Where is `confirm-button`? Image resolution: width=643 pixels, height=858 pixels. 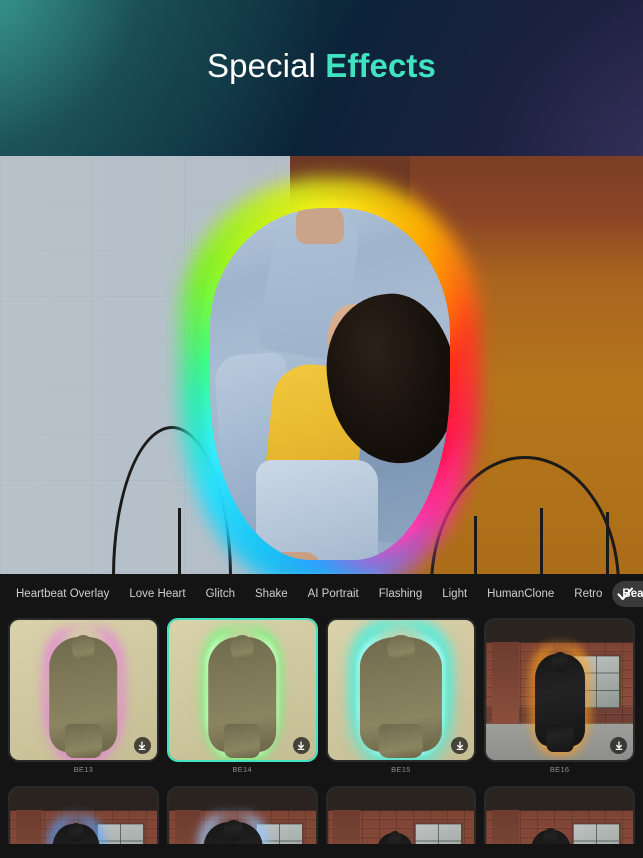
confirm-button is located at coordinates (625, 594).